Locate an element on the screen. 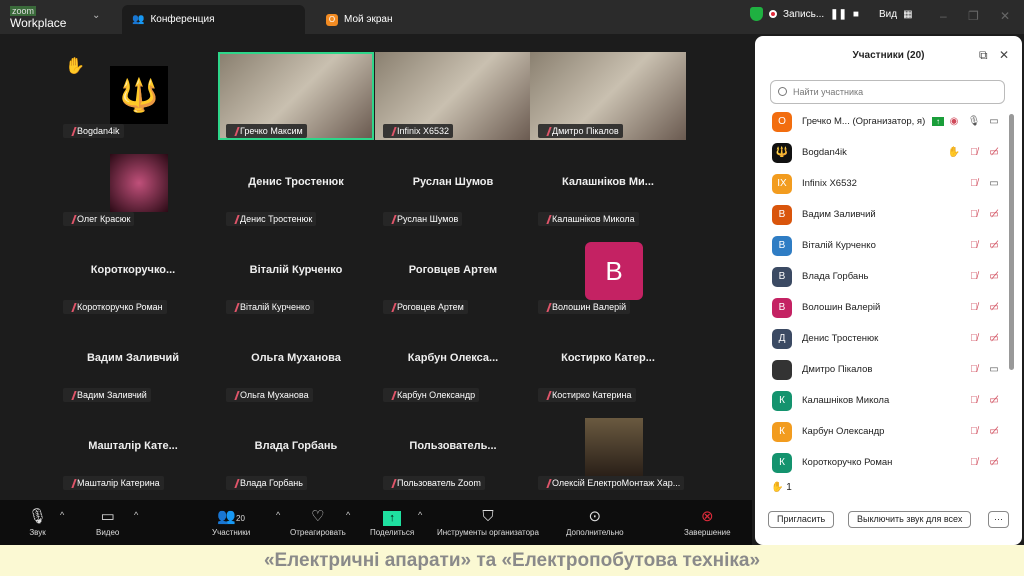 Image resolution: width=1024 pixels, height=576 pixels. participant-search-input: Найти участника is located at coordinates (887, 92).